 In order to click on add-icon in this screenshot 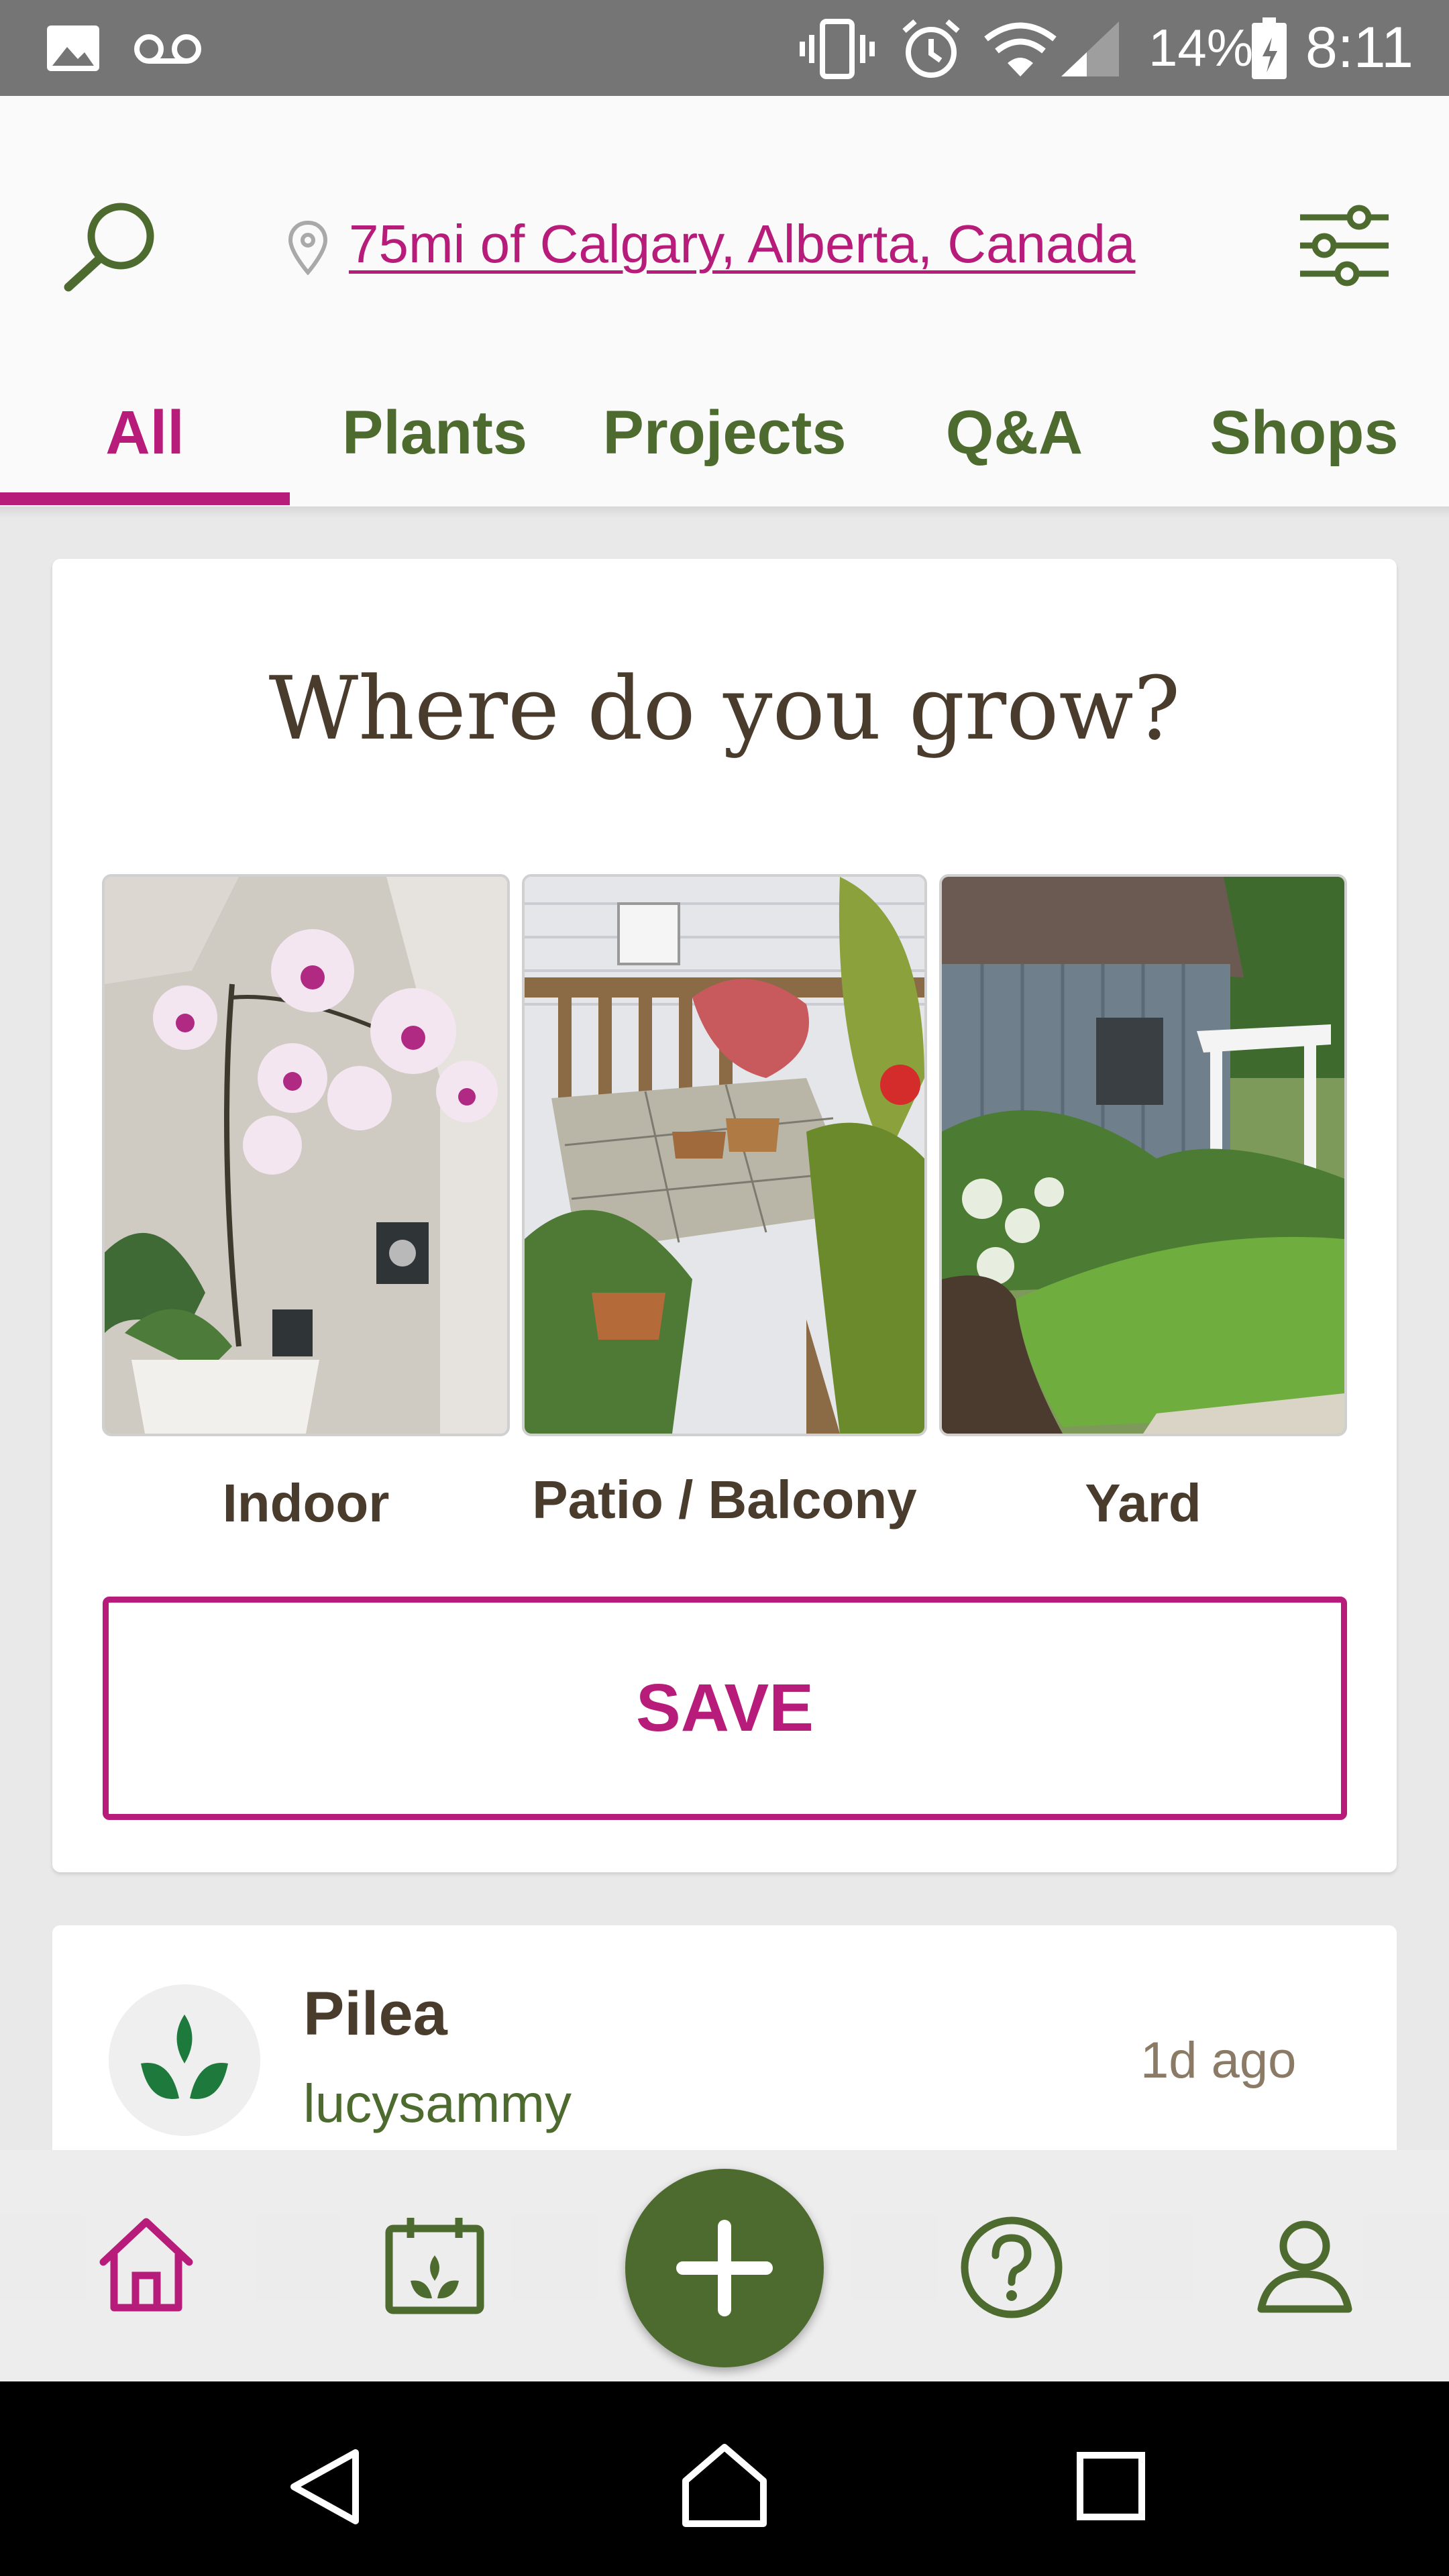, I will do `click(724, 2268)`.